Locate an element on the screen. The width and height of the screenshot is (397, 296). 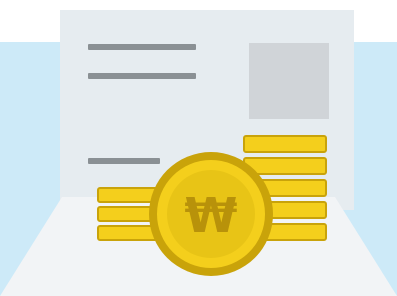
won-coin-icon: ₩ is located at coordinates (211, 214).